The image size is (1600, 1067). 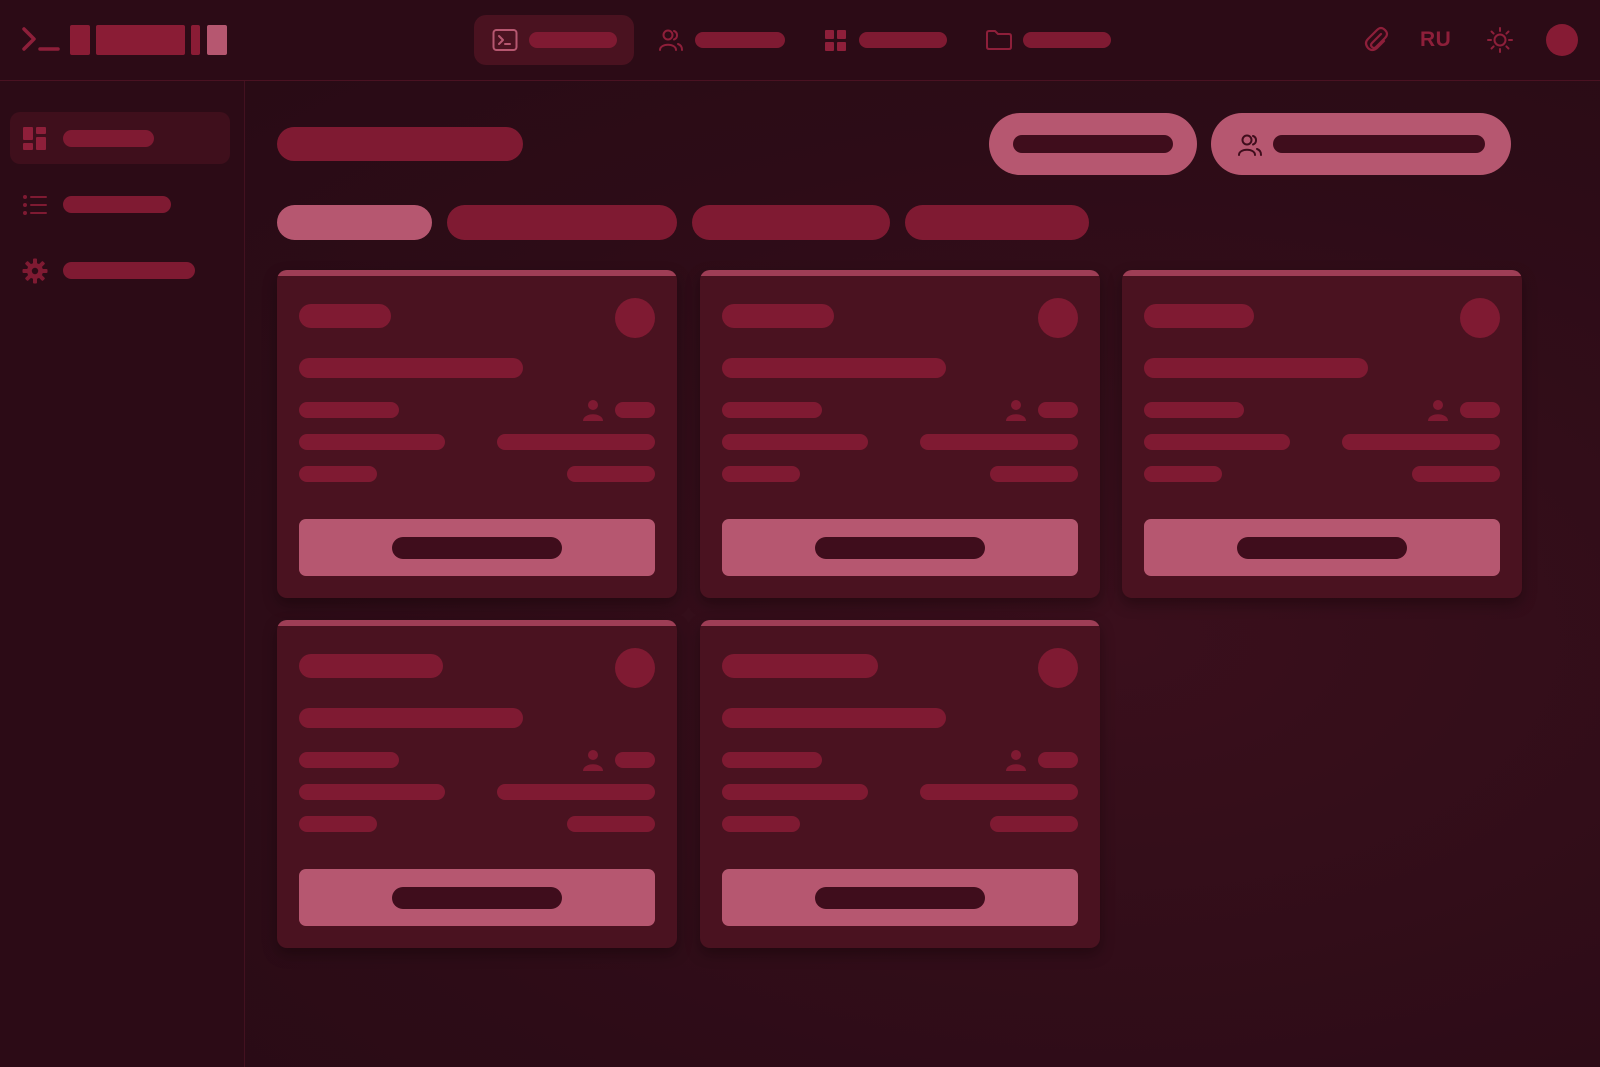 What do you see at coordinates (35, 271) in the screenshot?
I see `gear-icon` at bounding box center [35, 271].